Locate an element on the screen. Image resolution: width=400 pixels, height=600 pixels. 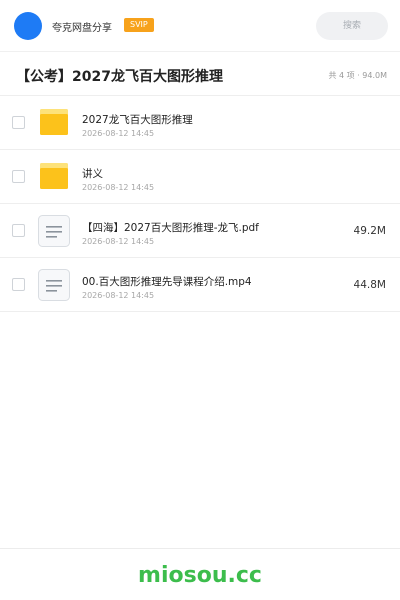
file-name: 讲义 is located at coordinates (92, 174).